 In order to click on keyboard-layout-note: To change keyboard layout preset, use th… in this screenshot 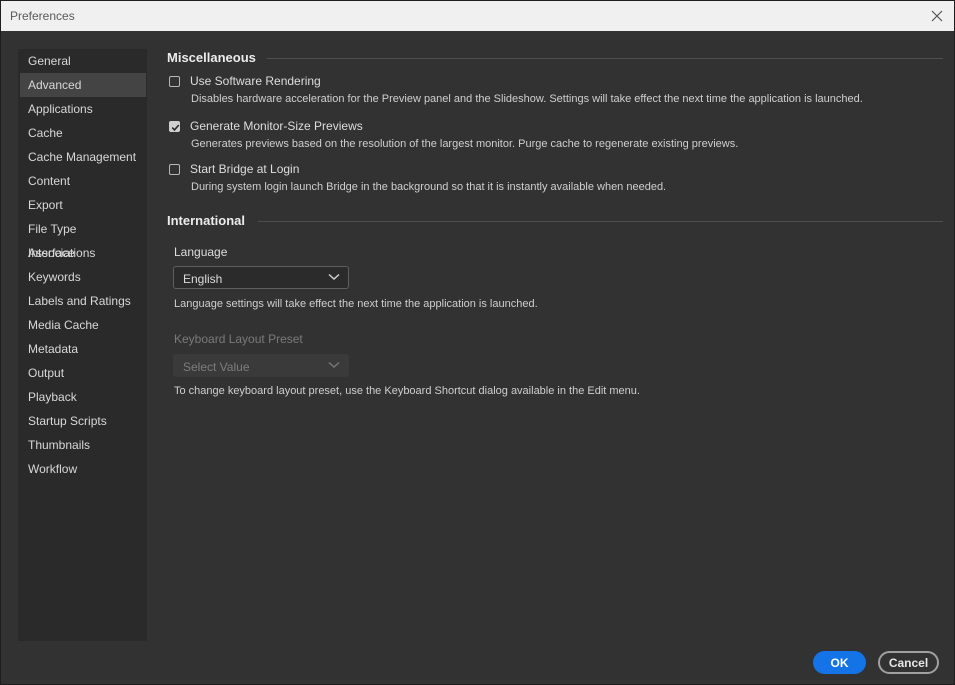, I will do `click(407, 391)`.